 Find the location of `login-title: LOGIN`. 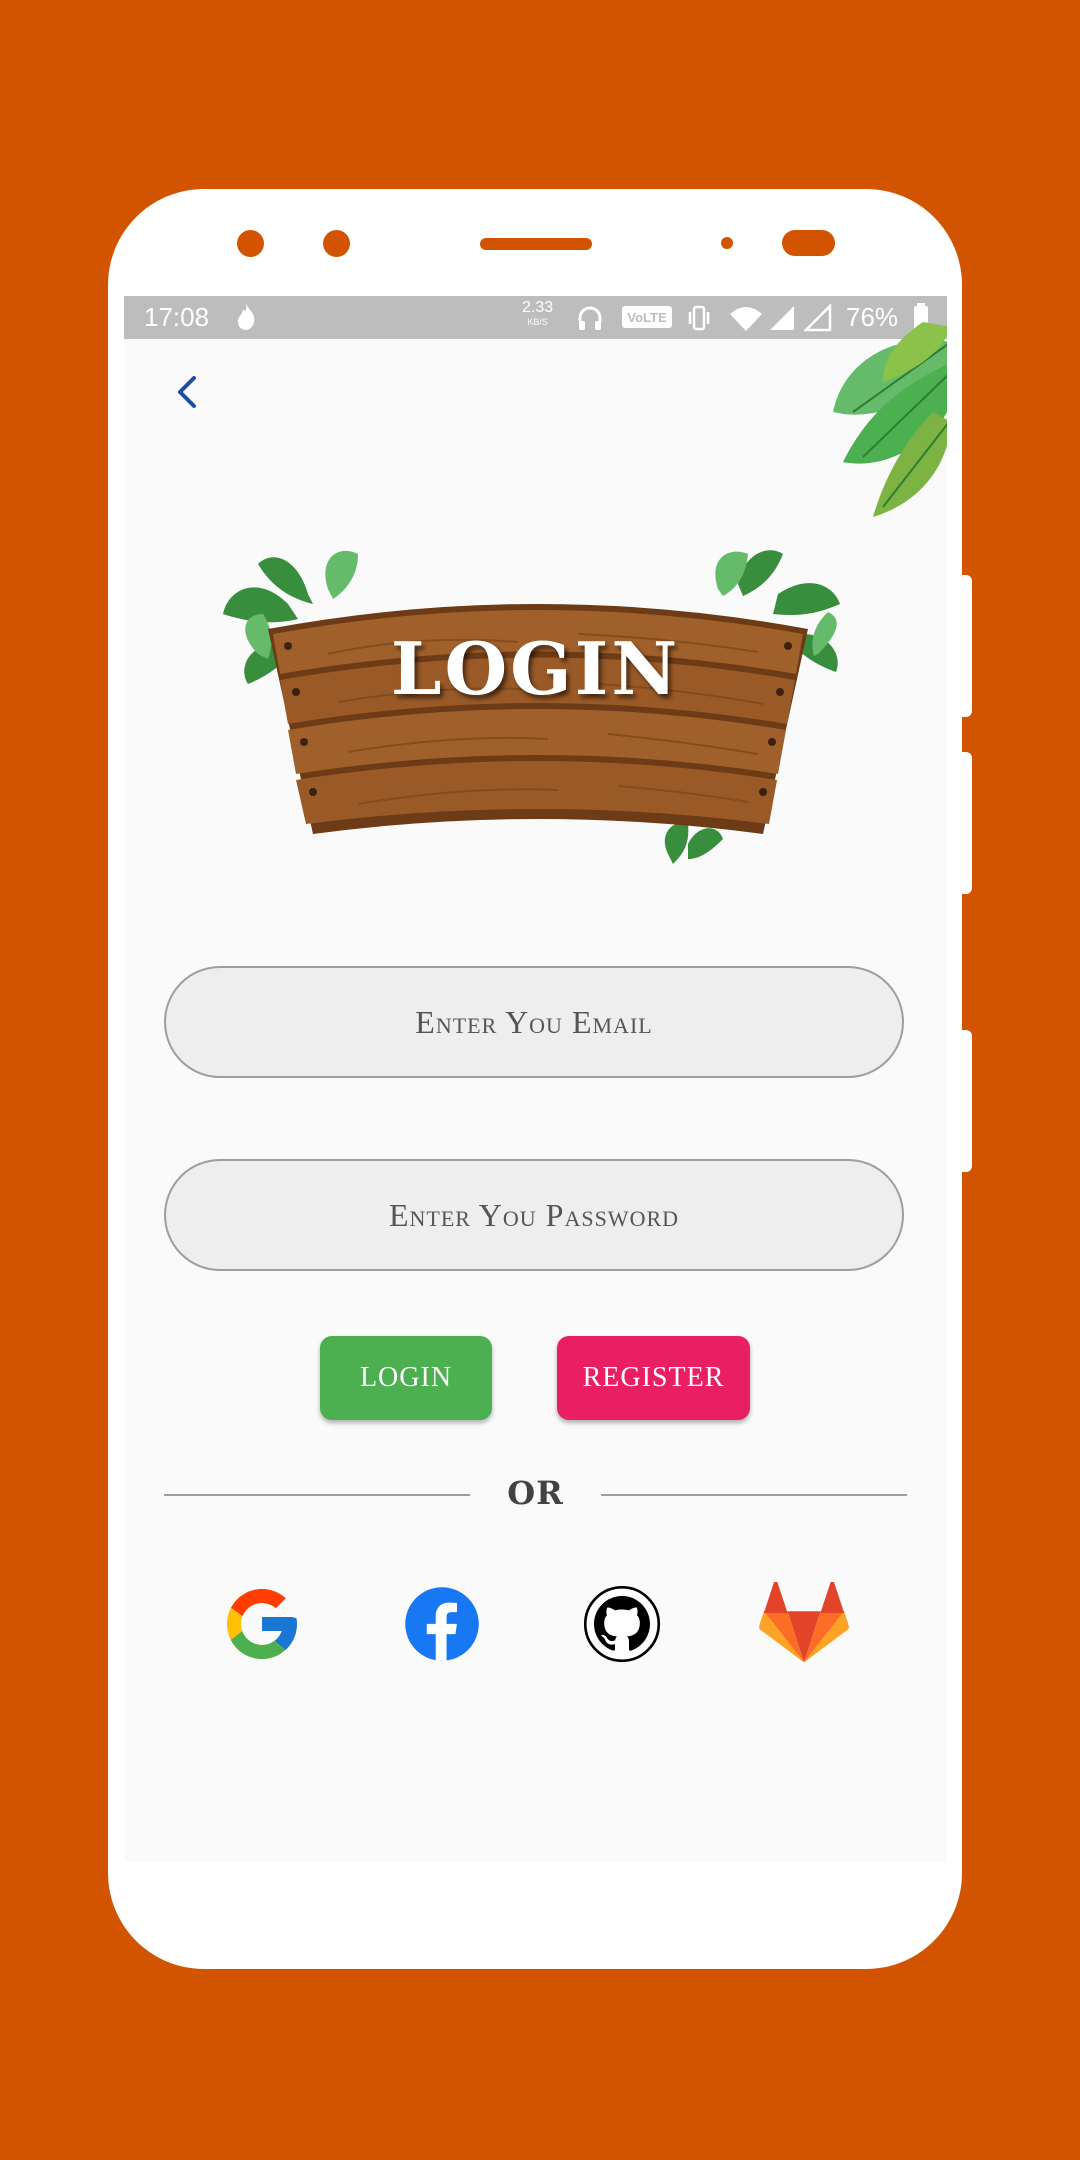

login-title: LOGIN is located at coordinates (535, 668).